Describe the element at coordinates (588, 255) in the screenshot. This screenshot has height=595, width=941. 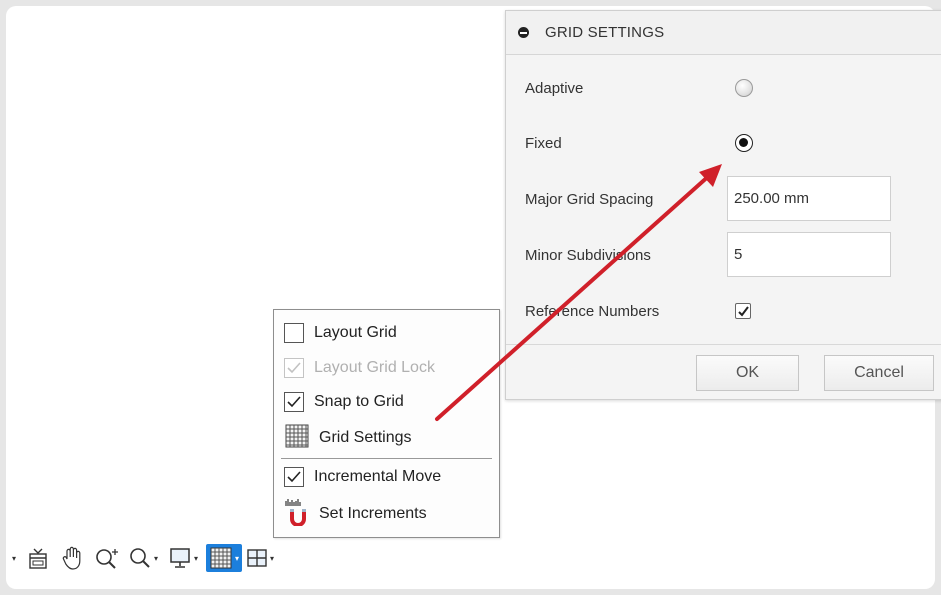
I see `minor-subdivisions-label: Minor Subdivisions` at that location.